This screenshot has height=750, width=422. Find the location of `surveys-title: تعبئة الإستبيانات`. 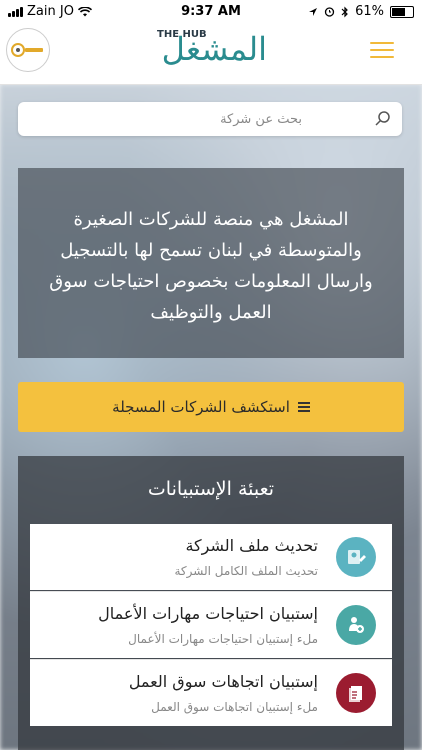

surveys-title: تعبئة الإستبيانات is located at coordinates (211, 489).